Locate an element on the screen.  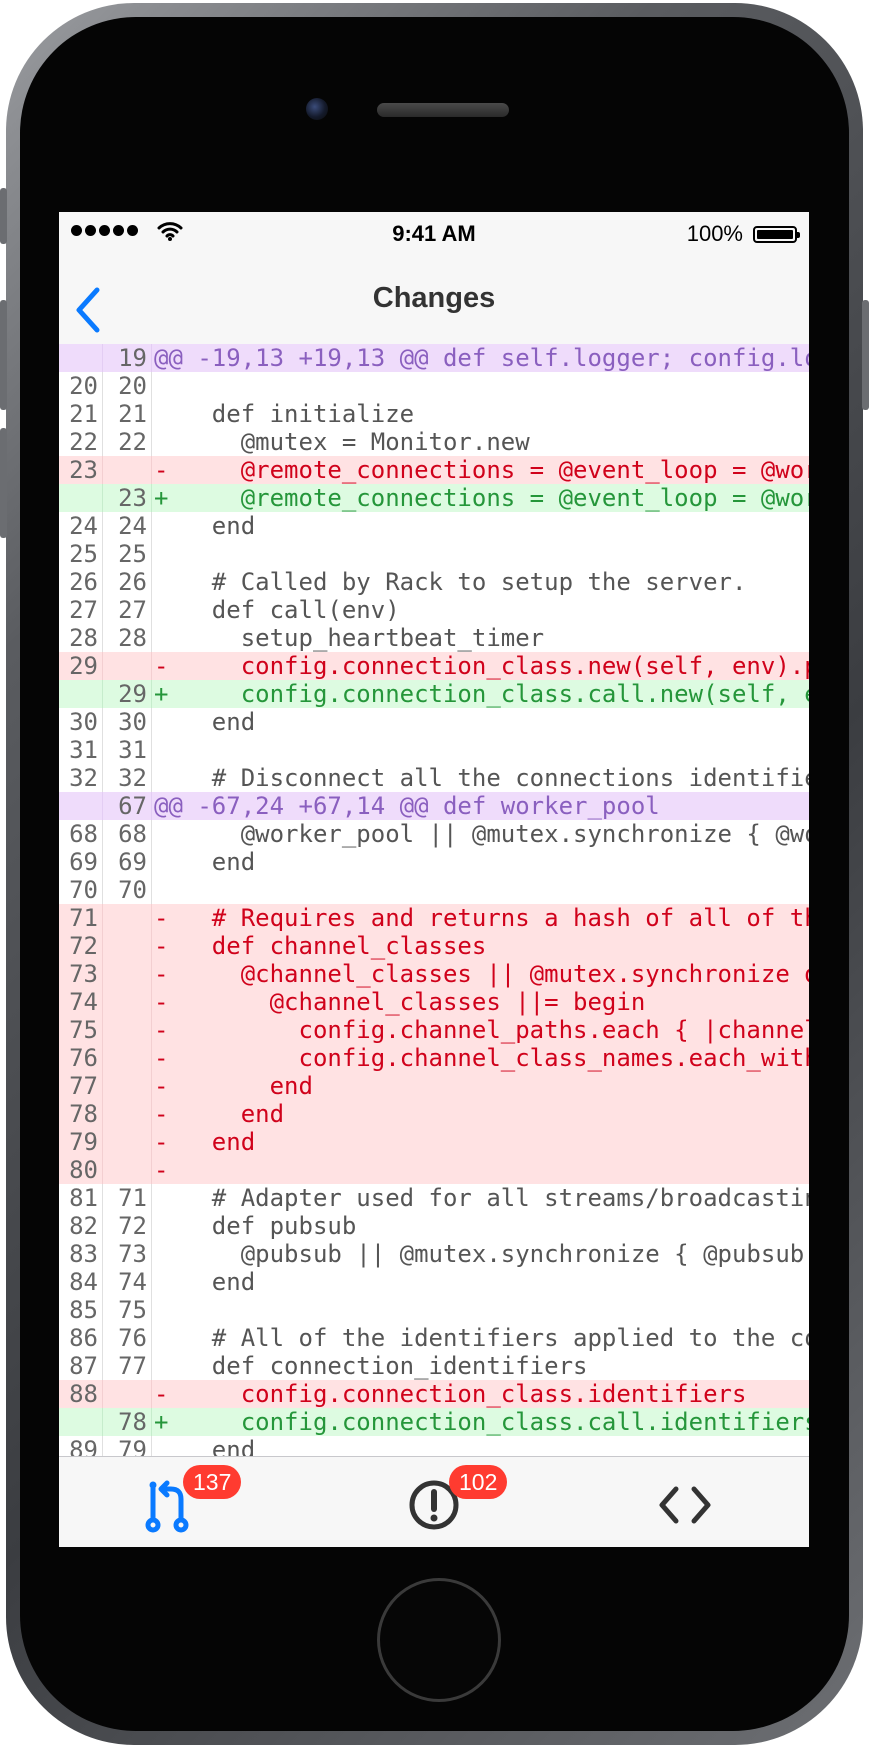
power-button is located at coordinates (865, 355).